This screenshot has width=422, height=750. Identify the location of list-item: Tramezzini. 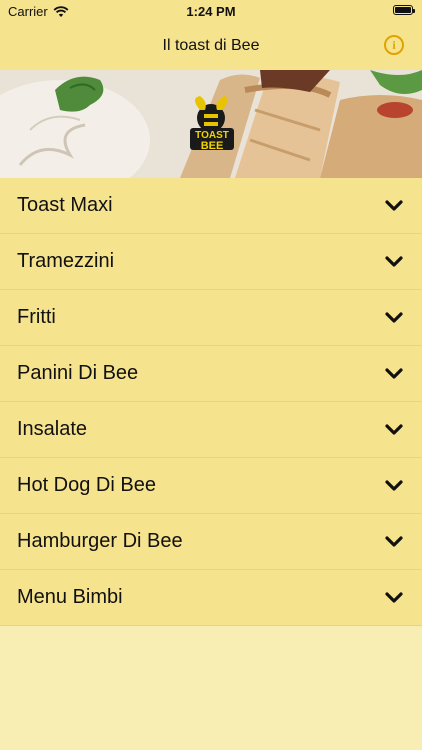
(211, 262).